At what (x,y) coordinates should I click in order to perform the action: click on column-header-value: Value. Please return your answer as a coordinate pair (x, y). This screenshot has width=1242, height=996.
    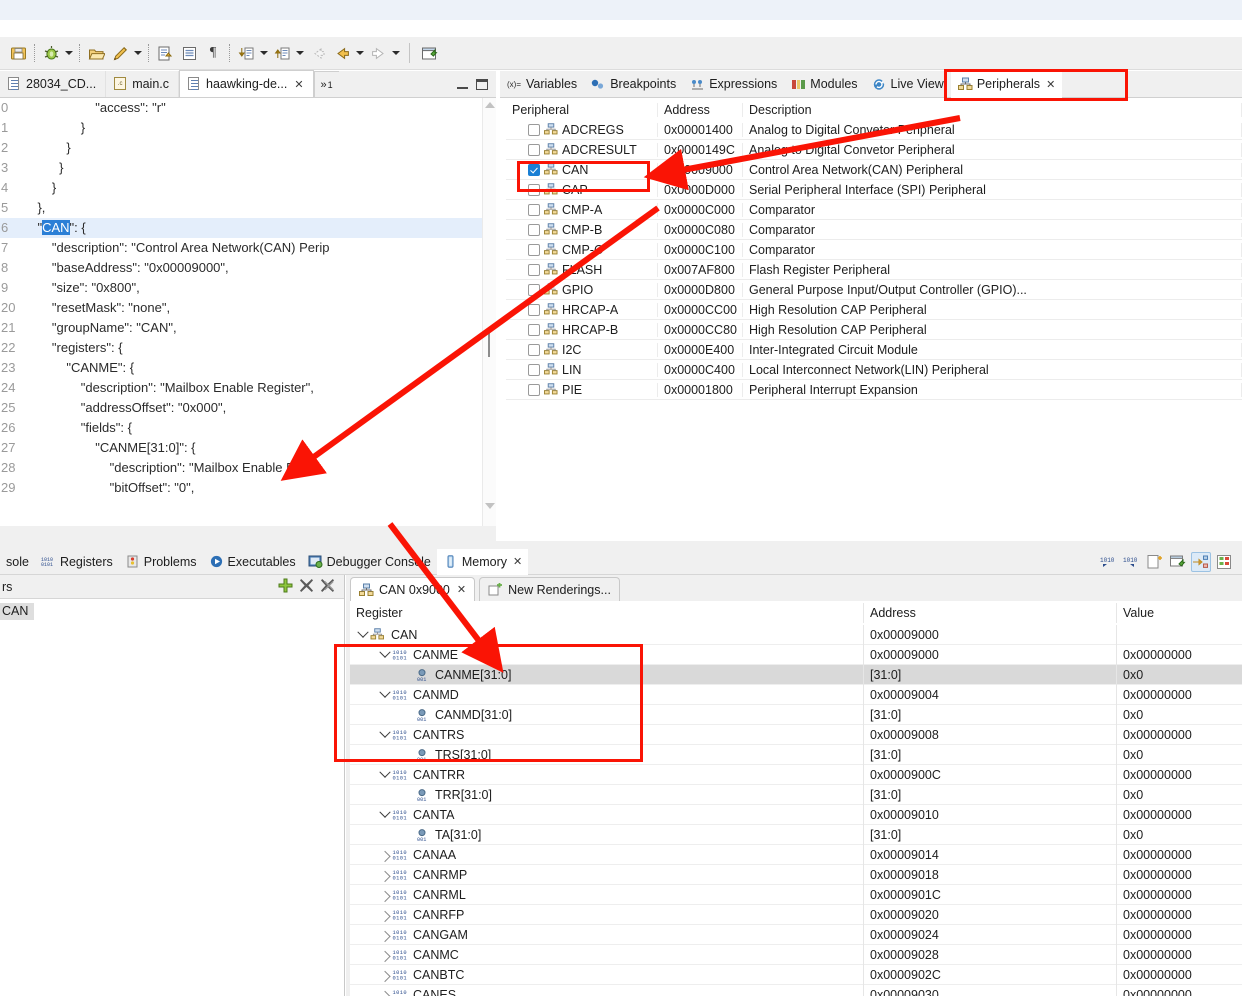
    Looking at the image, I should click on (1179, 613).